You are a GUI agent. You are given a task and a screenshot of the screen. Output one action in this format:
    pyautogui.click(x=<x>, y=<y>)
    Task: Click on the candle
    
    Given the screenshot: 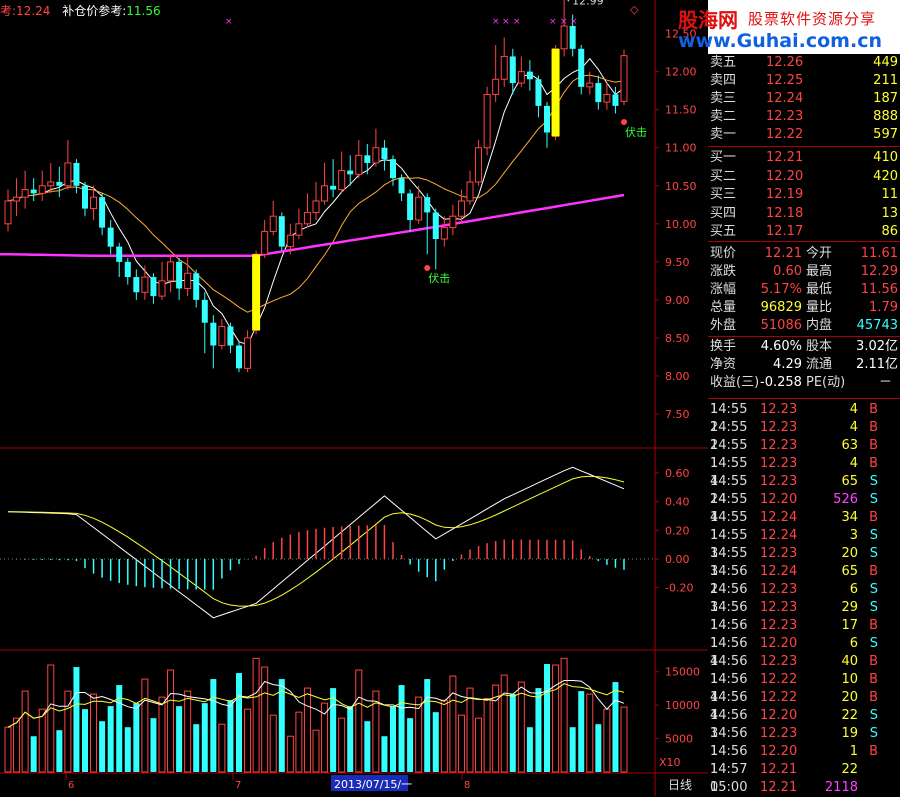 What is the action you would take?
    pyautogui.click(x=487, y=121)
    